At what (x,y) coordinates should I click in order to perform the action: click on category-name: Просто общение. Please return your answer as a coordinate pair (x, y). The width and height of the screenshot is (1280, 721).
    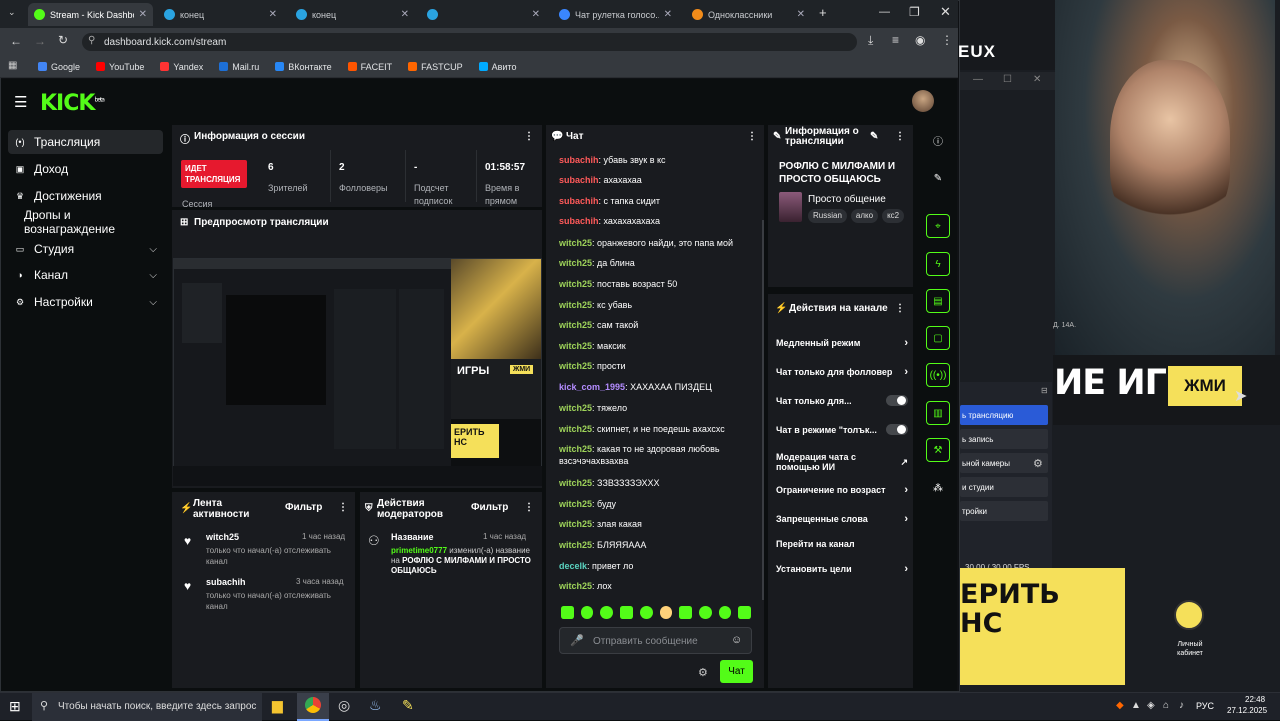
    Looking at the image, I should click on (847, 199).